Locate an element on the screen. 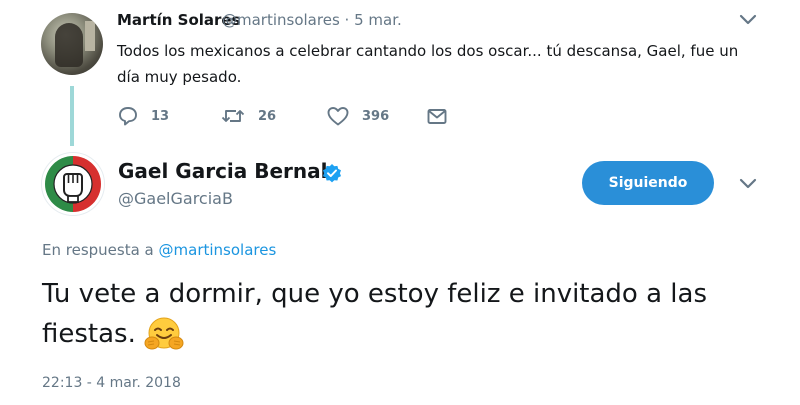 The image size is (800, 405). retweet-icon is located at coordinates (233, 116).